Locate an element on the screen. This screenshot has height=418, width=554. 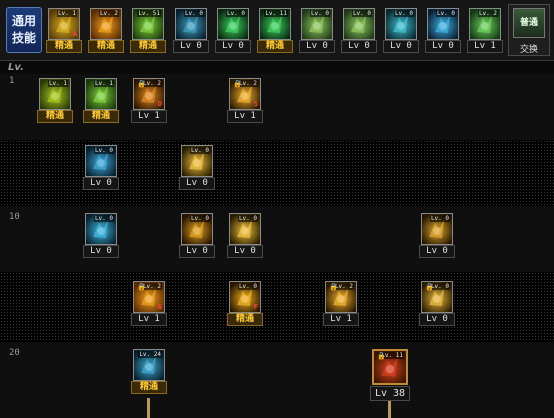
gold-beast-icon: Lv. 0 is located at coordinates (437, 229).